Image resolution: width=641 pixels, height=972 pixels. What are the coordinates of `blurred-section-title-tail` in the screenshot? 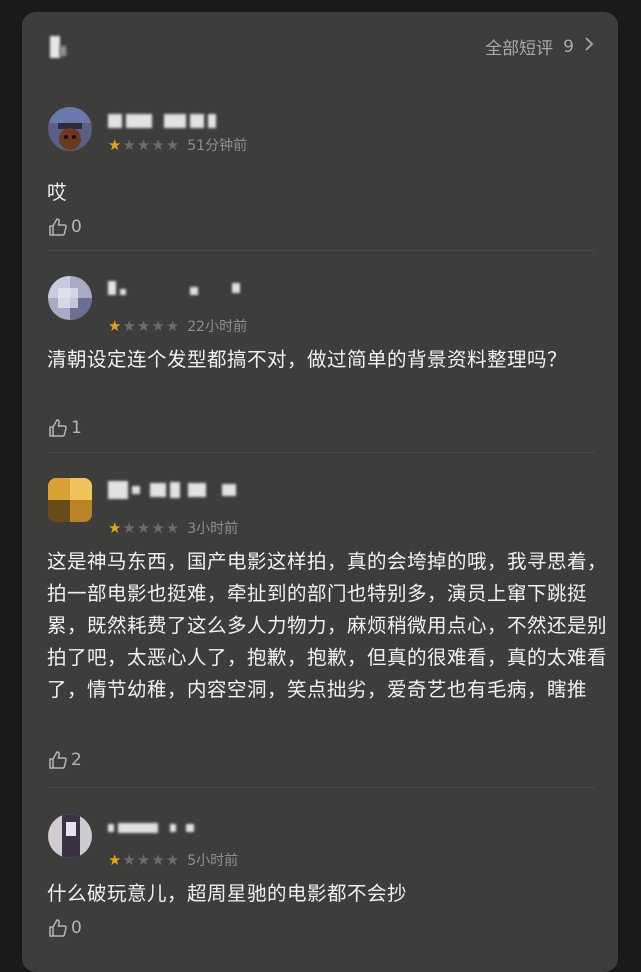 It's located at (63, 51).